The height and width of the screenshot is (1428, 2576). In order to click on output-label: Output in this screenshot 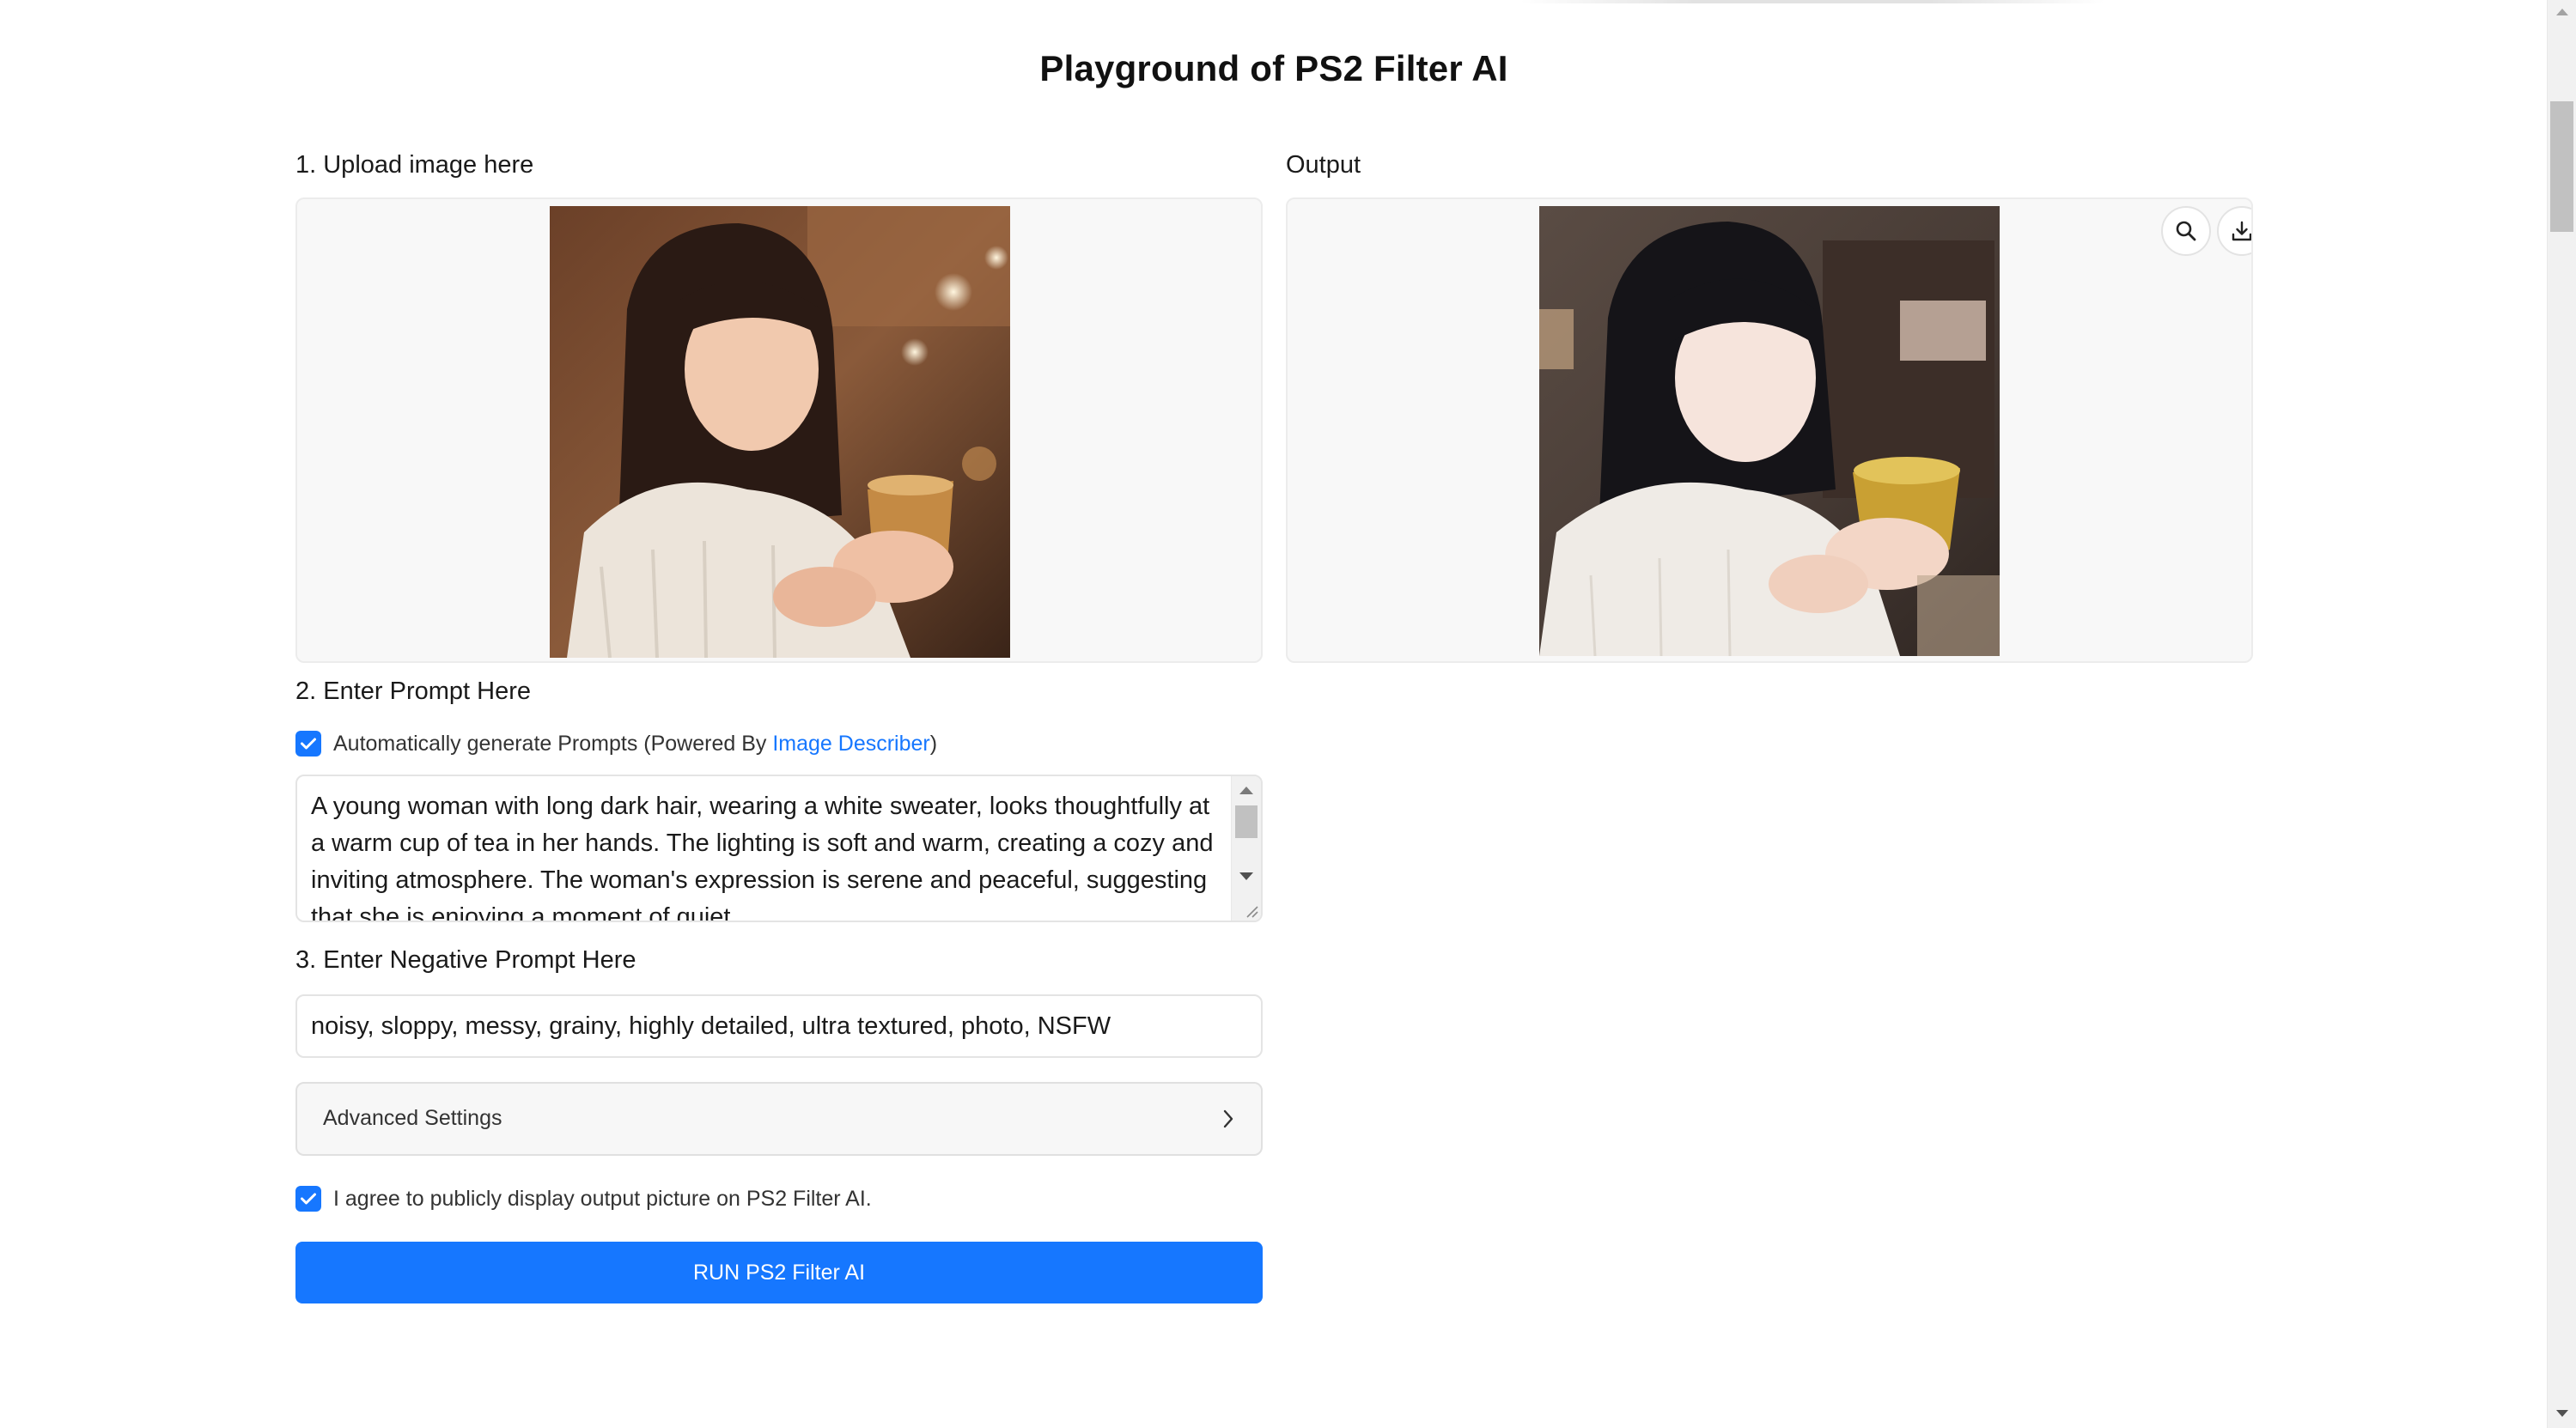, I will do `click(1323, 165)`.